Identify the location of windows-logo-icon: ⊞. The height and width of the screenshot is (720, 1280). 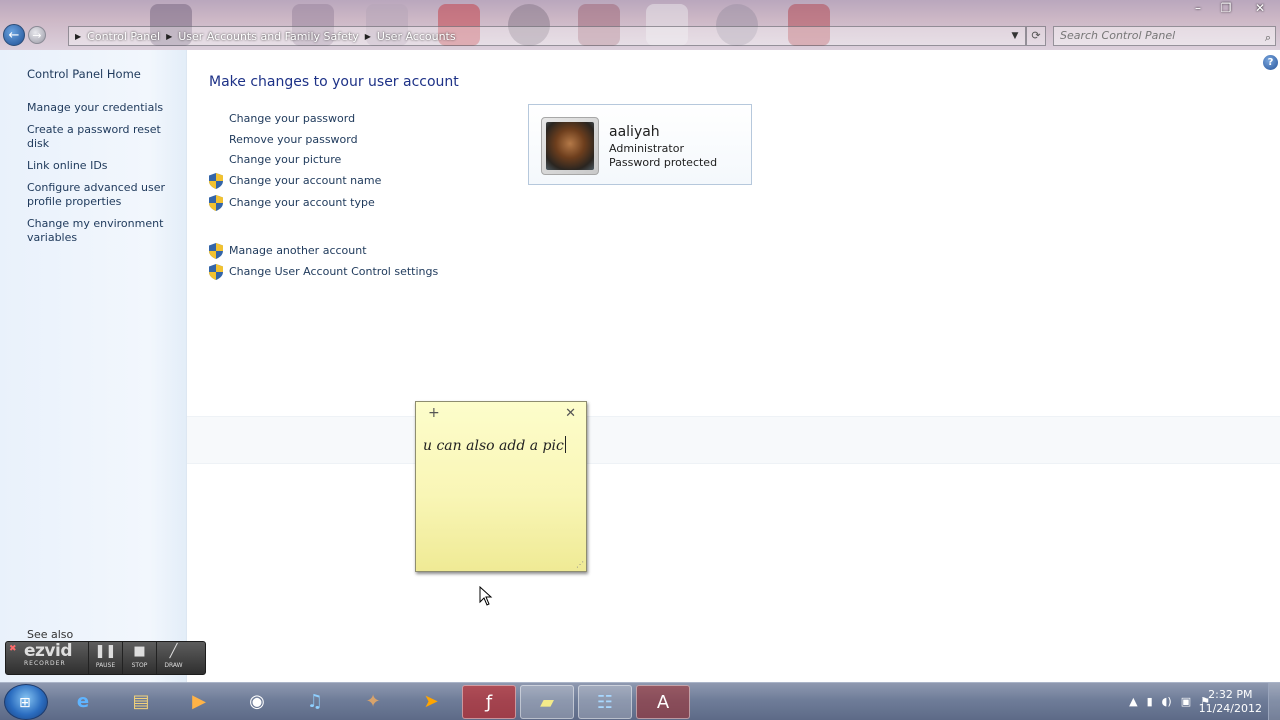
(25, 703).